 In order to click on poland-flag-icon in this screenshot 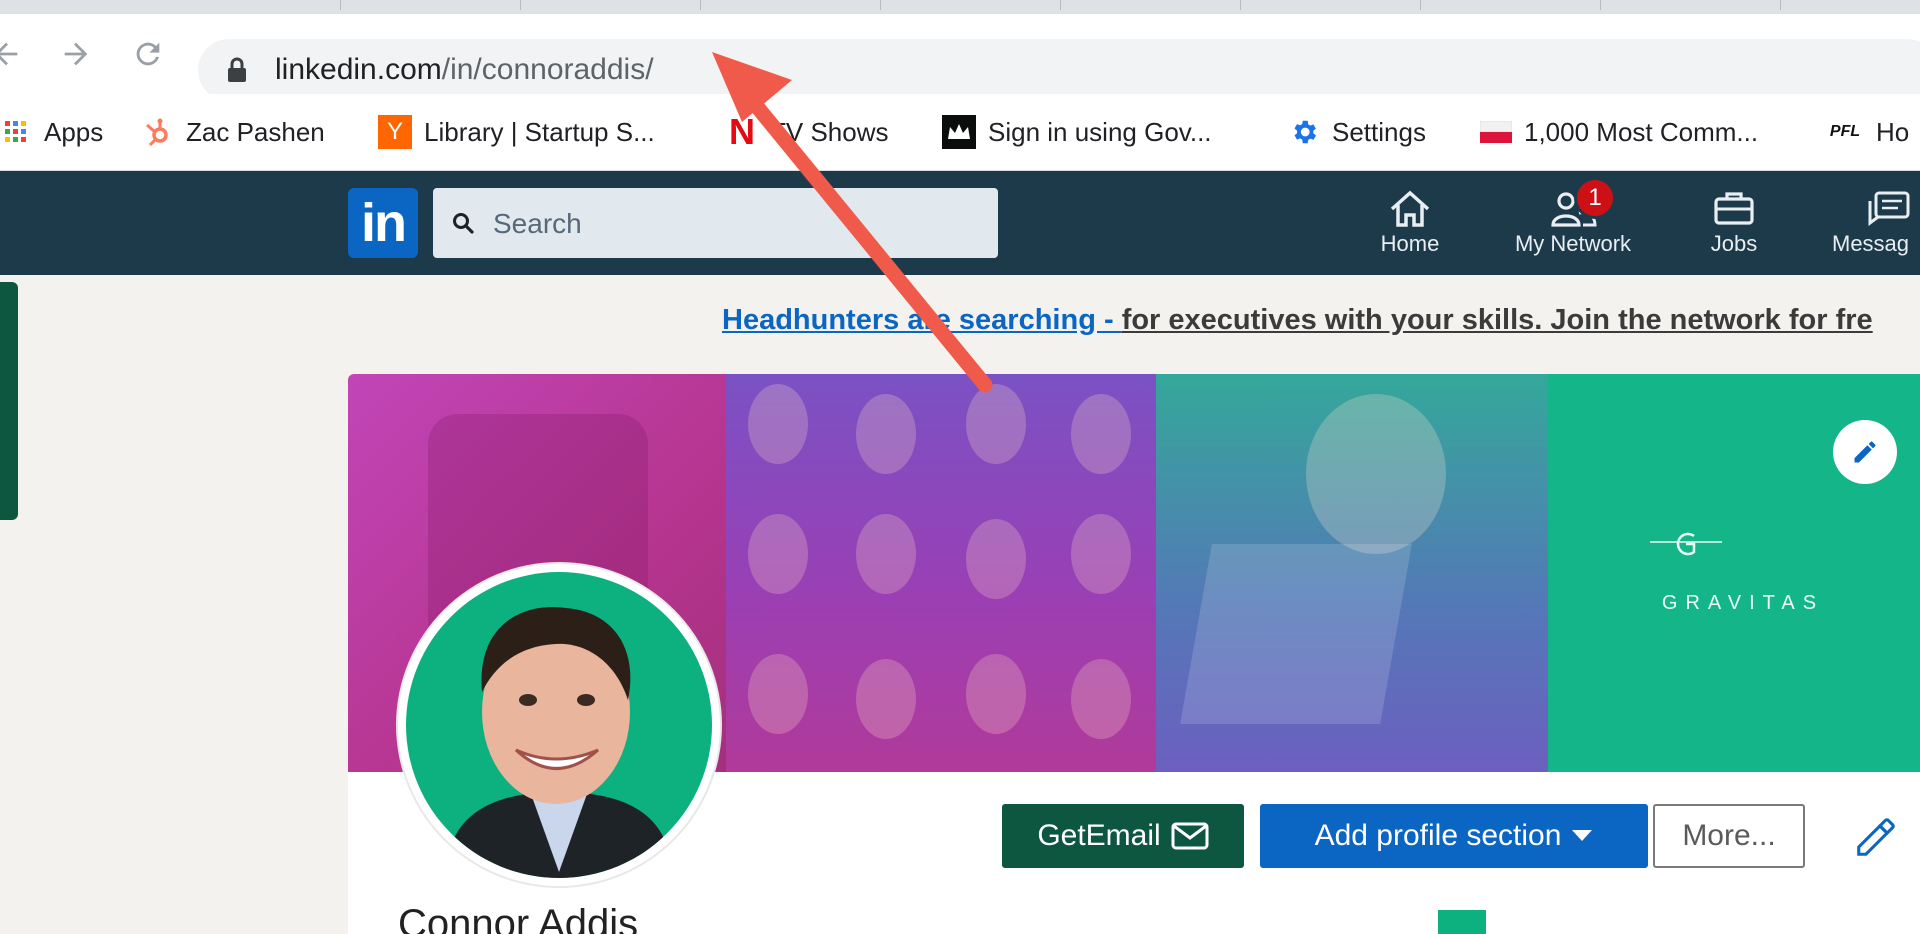, I will do `click(1496, 132)`.